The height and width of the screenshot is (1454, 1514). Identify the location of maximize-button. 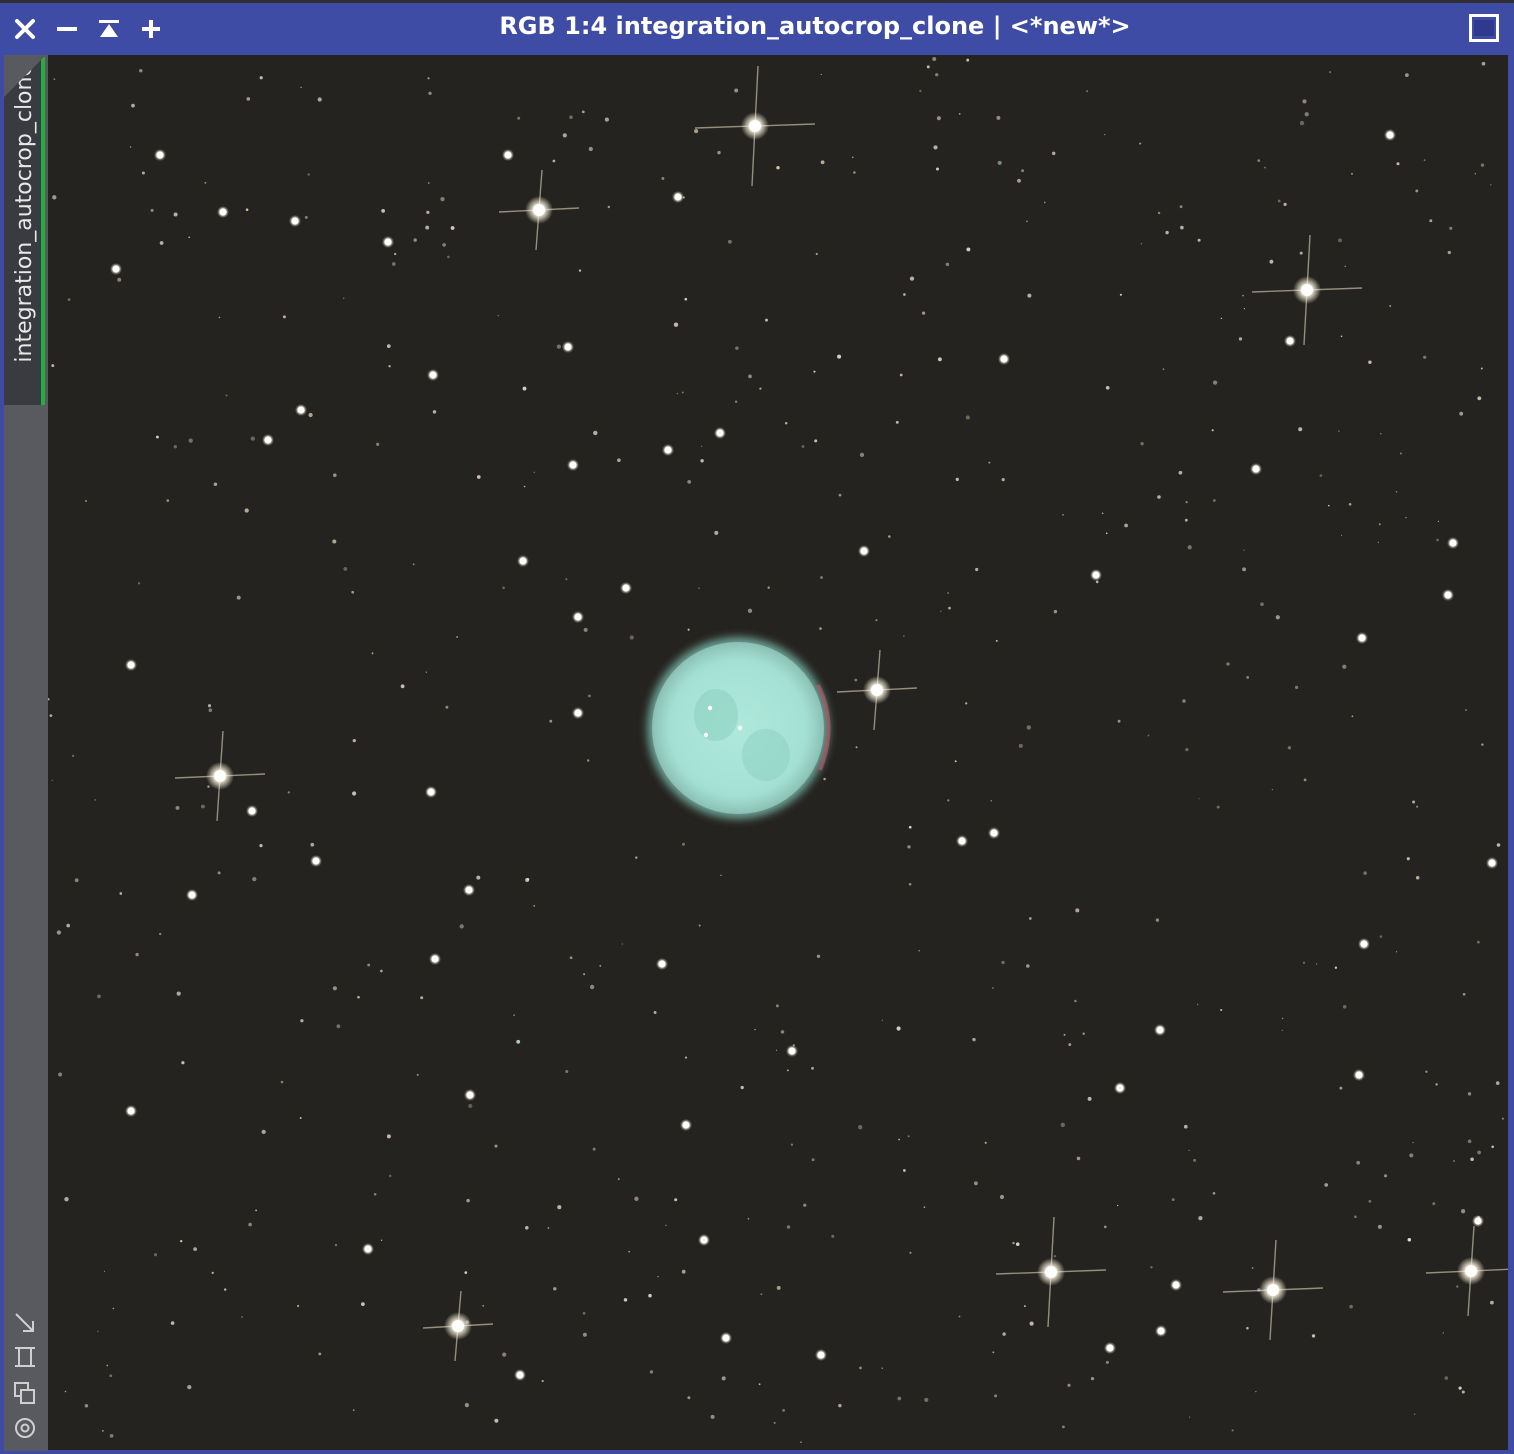
(1484, 28).